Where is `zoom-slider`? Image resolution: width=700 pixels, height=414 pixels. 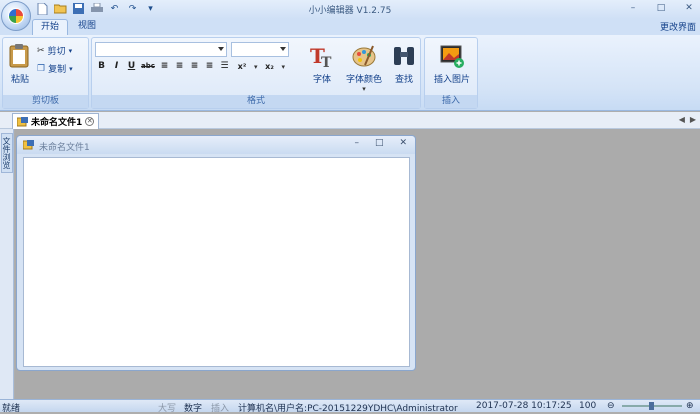
zoom-slider is located at coordinates (652, 406).